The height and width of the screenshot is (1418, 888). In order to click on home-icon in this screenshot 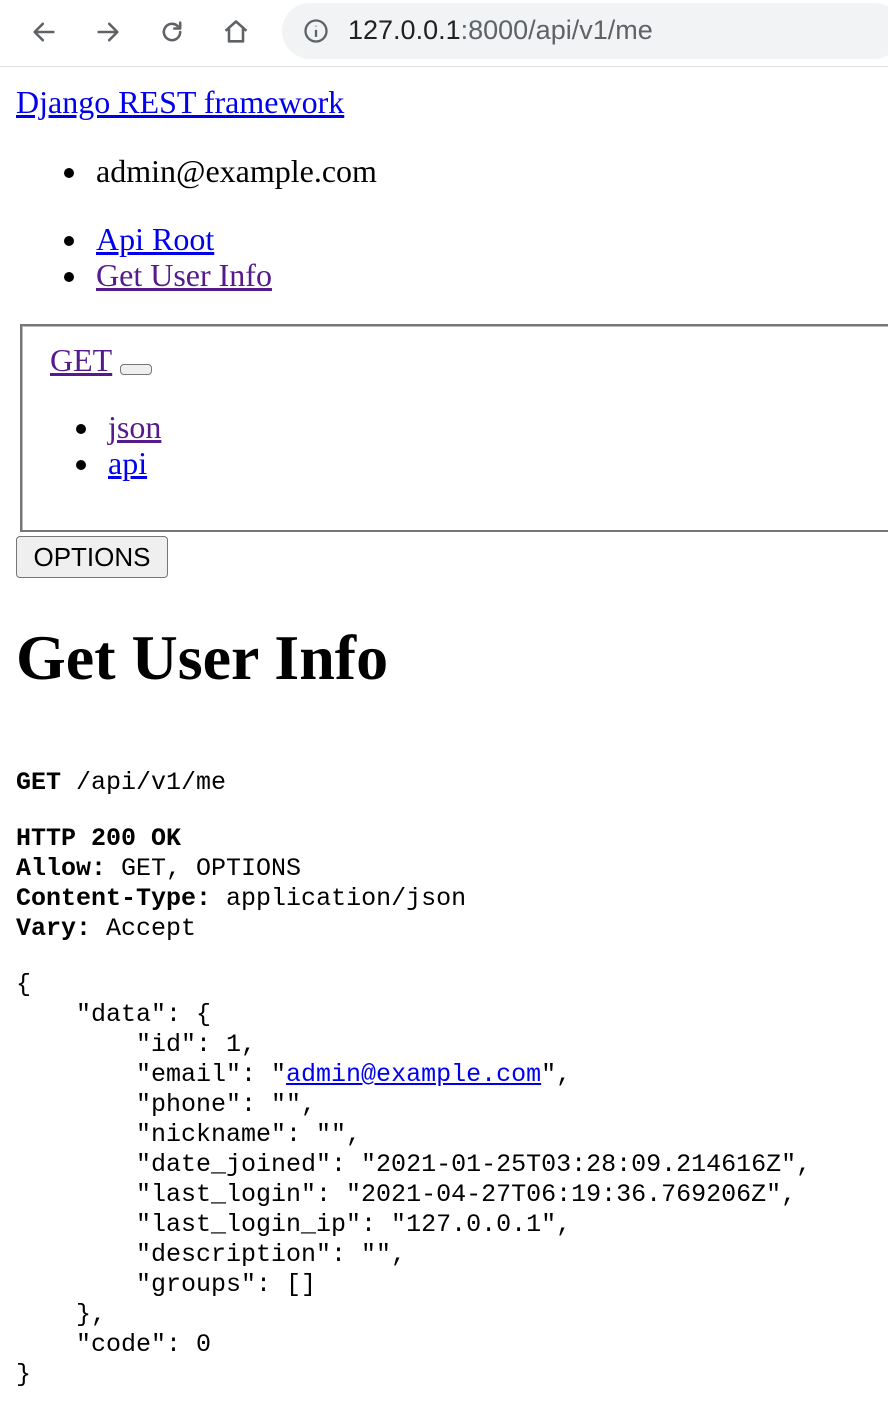, I will do `click(236, 32)`.